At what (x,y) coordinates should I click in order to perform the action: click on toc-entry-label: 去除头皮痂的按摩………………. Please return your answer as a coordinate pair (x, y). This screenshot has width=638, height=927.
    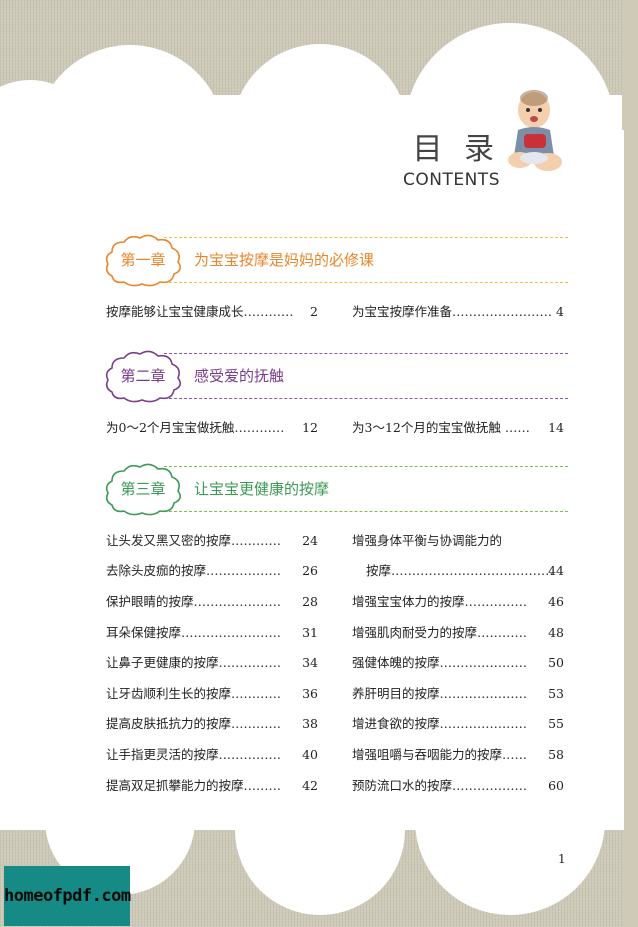
    Looking at the image, I should click on (194, 570).